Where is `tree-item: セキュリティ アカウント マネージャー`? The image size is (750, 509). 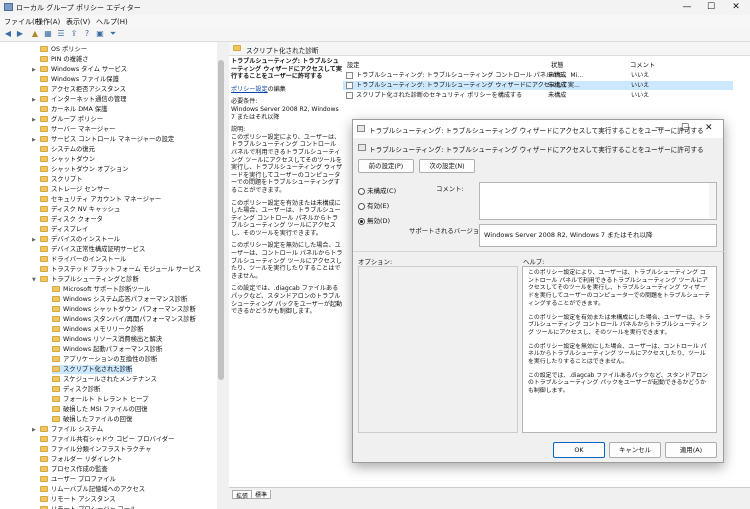
tree-item: セキュリティ アカウント マネージャー is located at coordinates (100, 199).